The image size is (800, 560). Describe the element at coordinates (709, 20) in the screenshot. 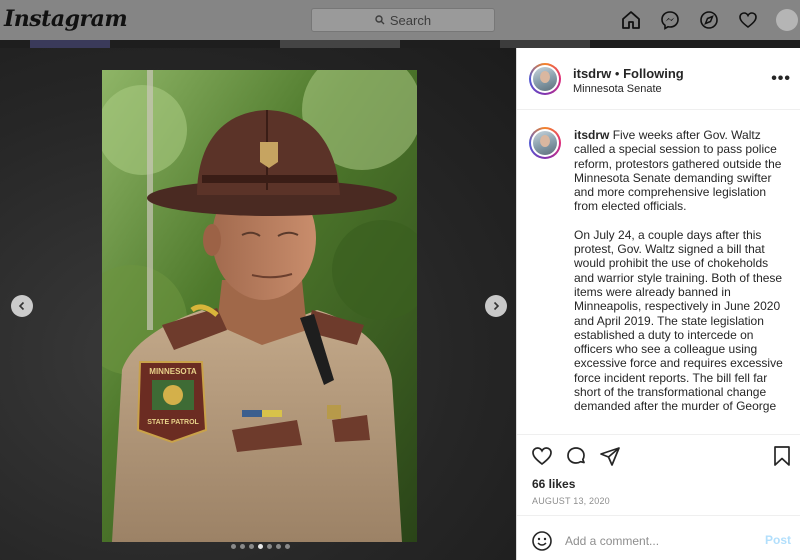

I see `explore-icon` at that location.